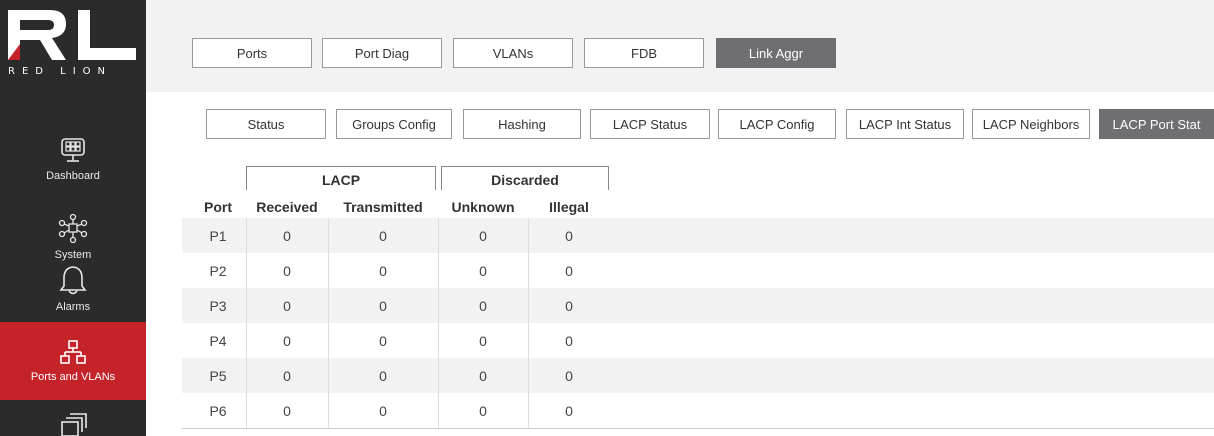 The width and height of the screenshot is (1214, 436). I want to click on table-cell: P5, so click(218, 375).